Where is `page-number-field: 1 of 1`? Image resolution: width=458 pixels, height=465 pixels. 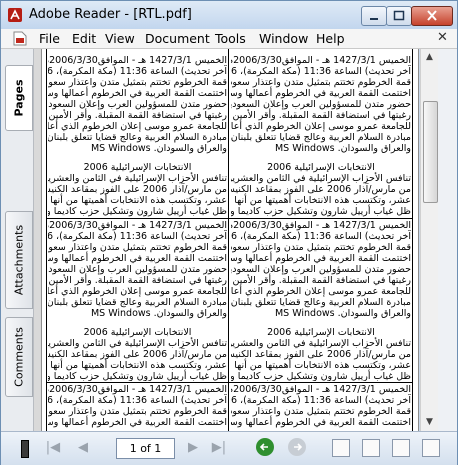
page-number-field: 1 of 1 is located at coordinates (145, 448).